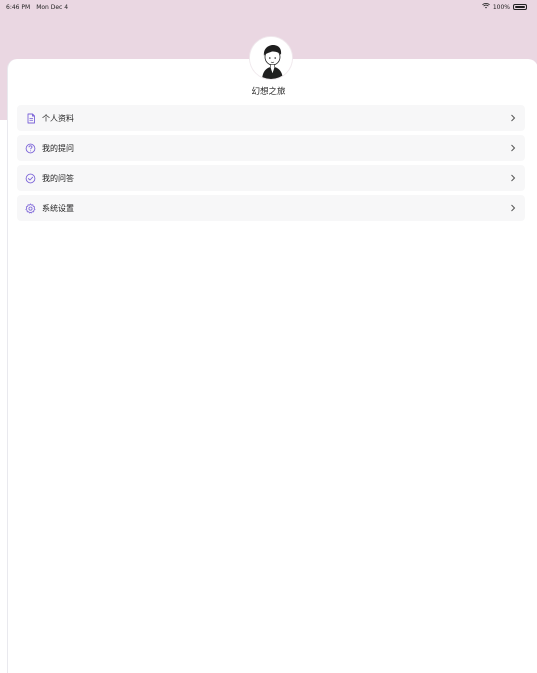 The width and height of the screenshot is (537, 673). I want to click on status-bar: 6:46 PM Mon Dec 4 100%, so click(268, 7).